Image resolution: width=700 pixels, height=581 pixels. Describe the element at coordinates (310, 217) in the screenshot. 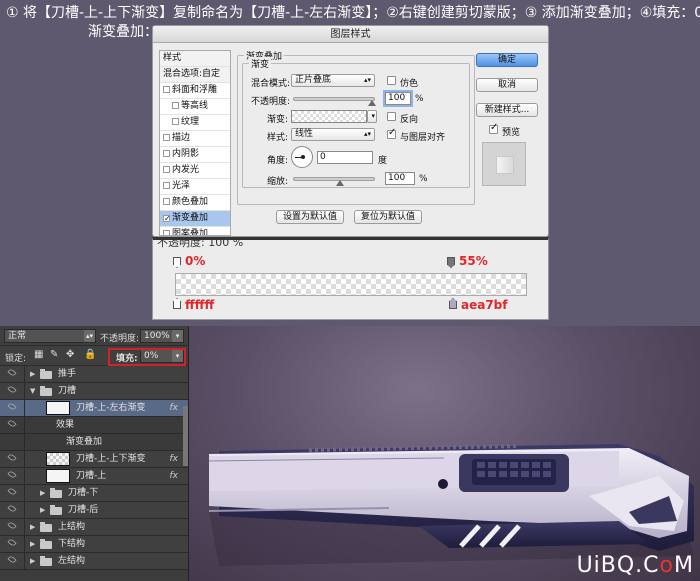

I see `make-default-button: 设置为默认值` at that location.